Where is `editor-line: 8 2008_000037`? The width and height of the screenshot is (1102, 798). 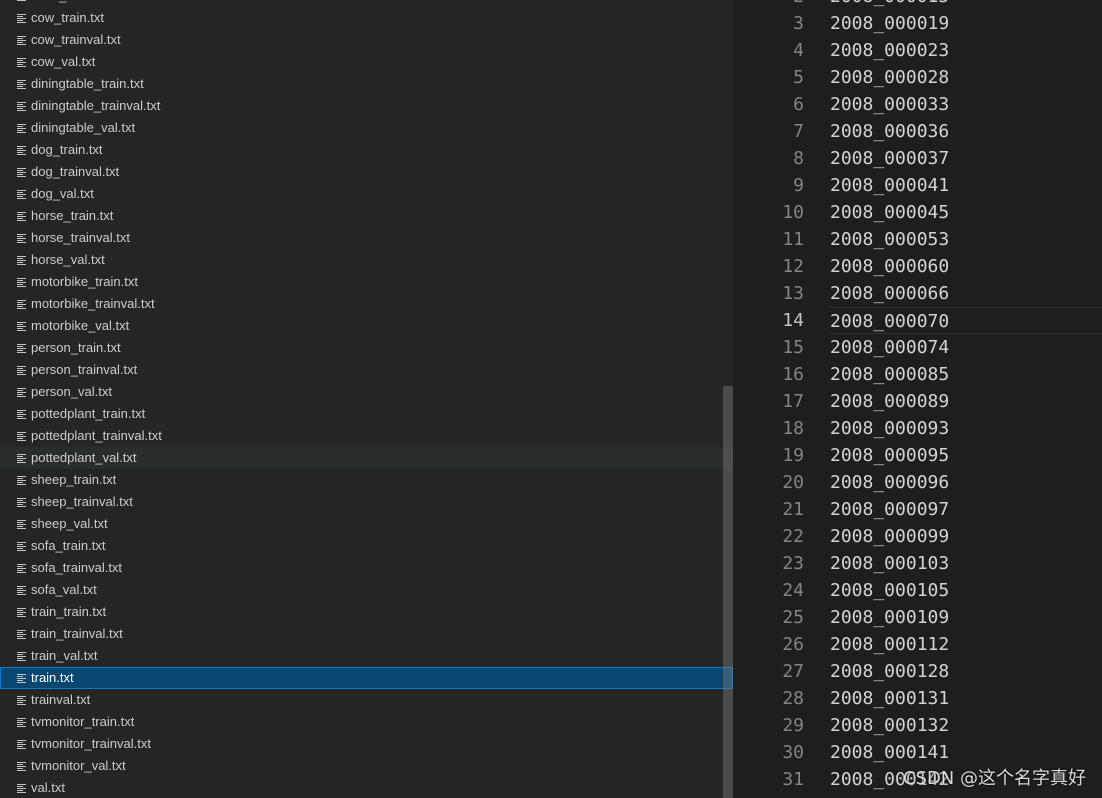 editor-line: 8 2008_000037 is located at coordinates (917, 158).